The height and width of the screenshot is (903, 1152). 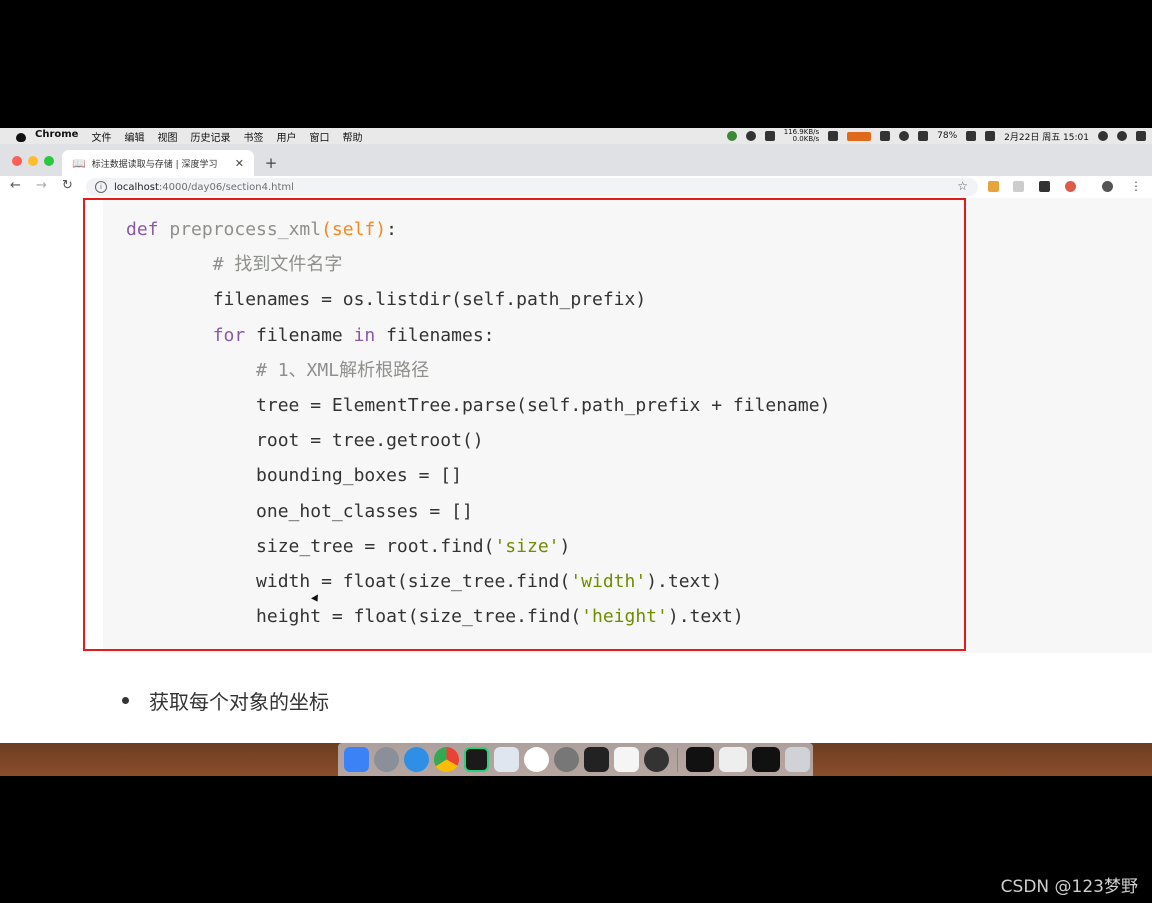 What do you see at coordinates (319, 136) in the screenshot?
I see `menu-window: 窗口` at bounding box center [319, 136].